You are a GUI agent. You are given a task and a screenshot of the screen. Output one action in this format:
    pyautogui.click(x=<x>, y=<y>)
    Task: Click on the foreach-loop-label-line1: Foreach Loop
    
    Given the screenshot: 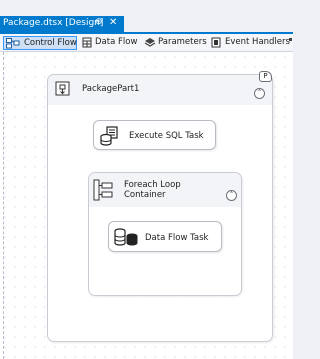 What is the action you would take?
    pyautogui.click(x=152, y=185)
    